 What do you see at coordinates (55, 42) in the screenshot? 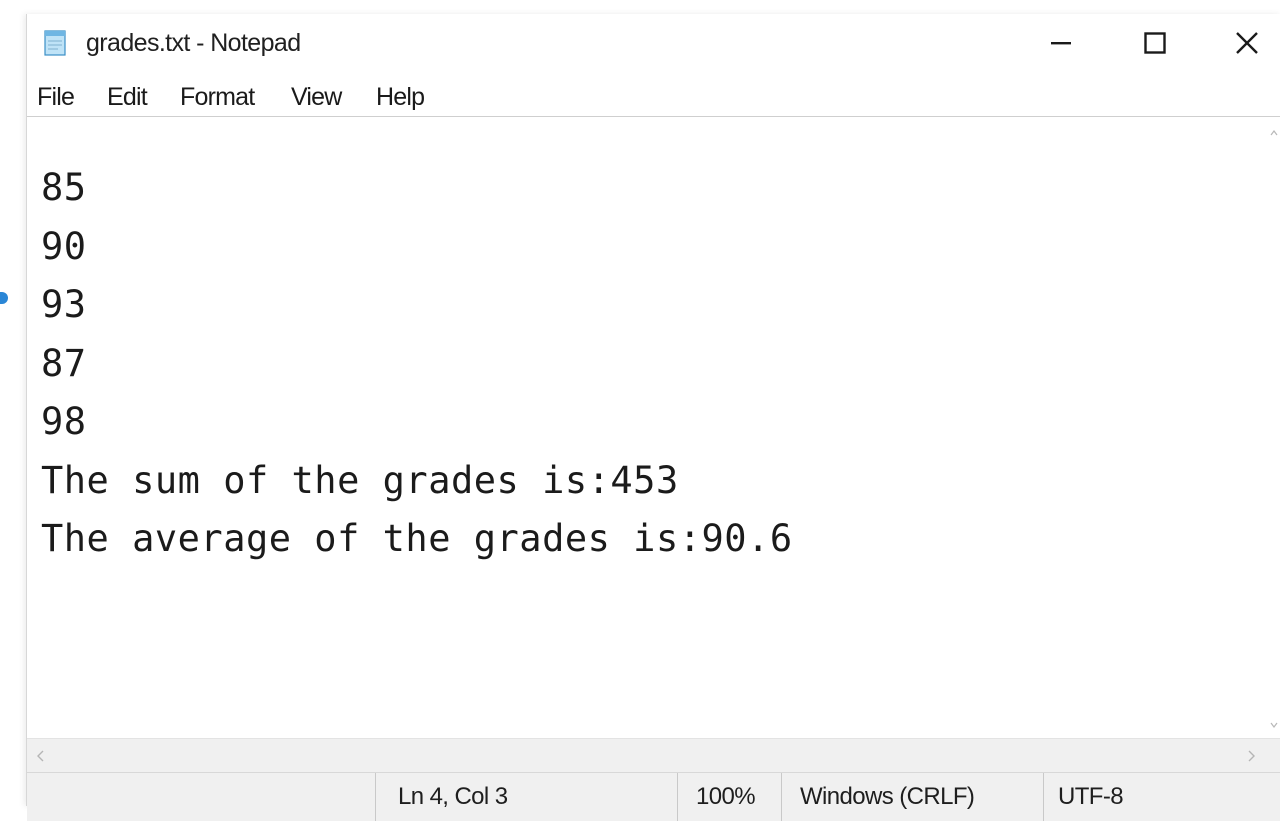
I see `notepad-icon` at bounding box center [55, 42].